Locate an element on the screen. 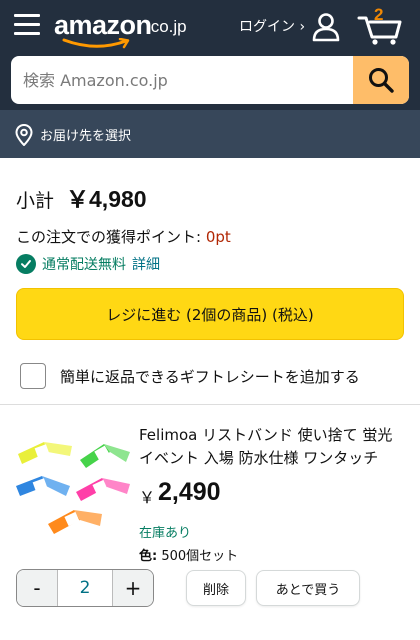 This screenshot has width=420, height=640. save-for-later-button: あとで買う is located at coordinates (308, 588).